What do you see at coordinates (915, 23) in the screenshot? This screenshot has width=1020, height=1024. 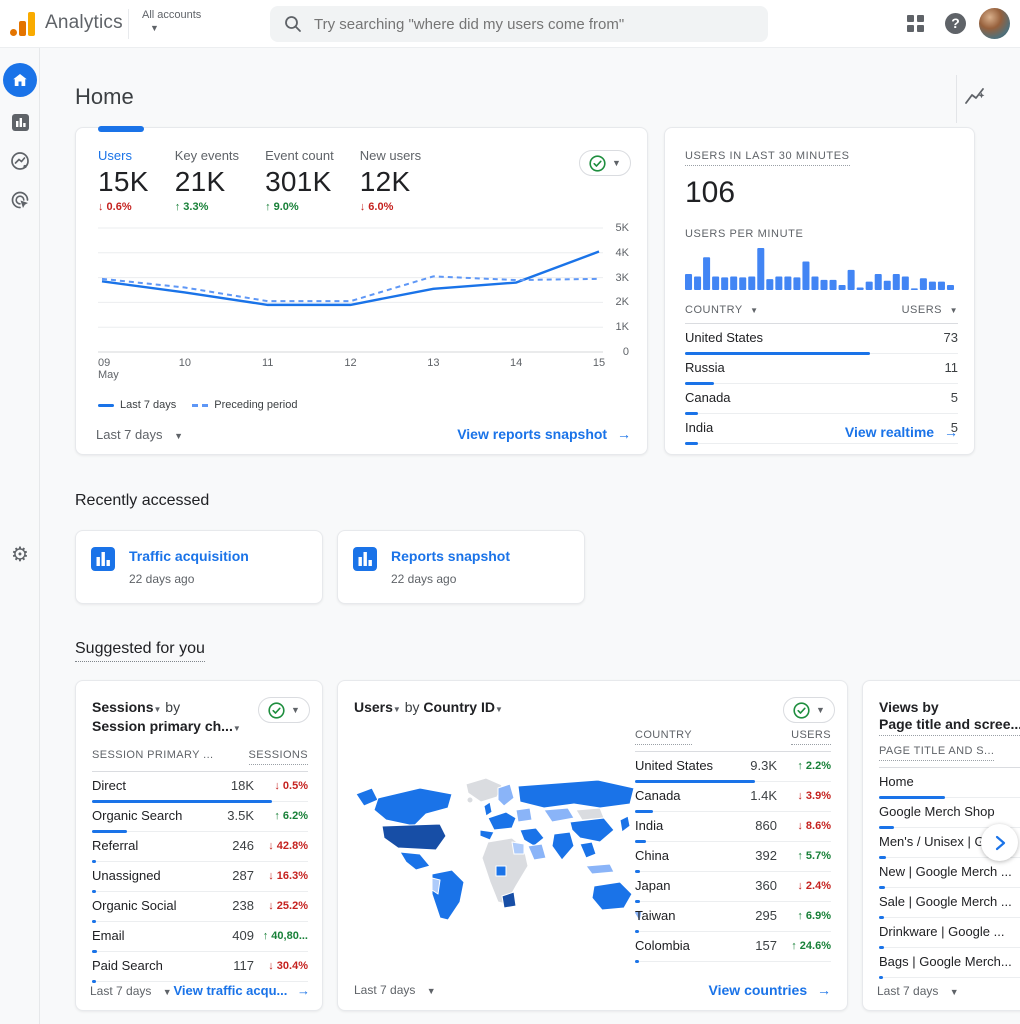 I see `apps-grid-icon` at bounding box center [915, 23].